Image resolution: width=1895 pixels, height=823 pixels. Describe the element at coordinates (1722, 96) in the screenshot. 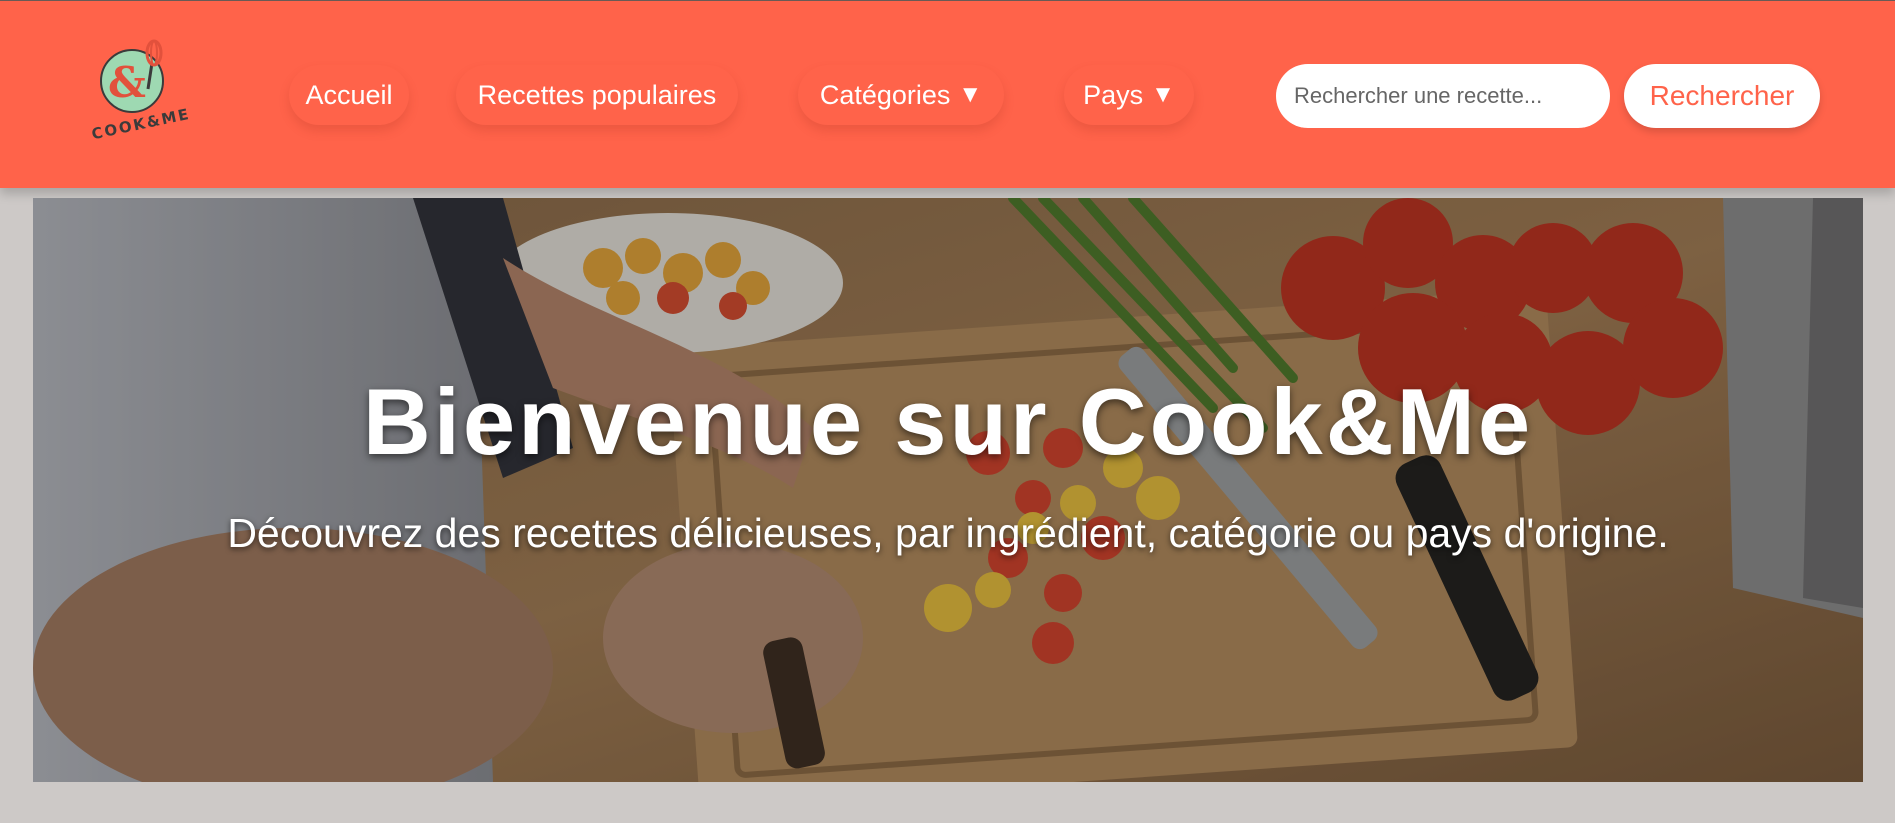

I see `search-button: Rechercher` at that location.